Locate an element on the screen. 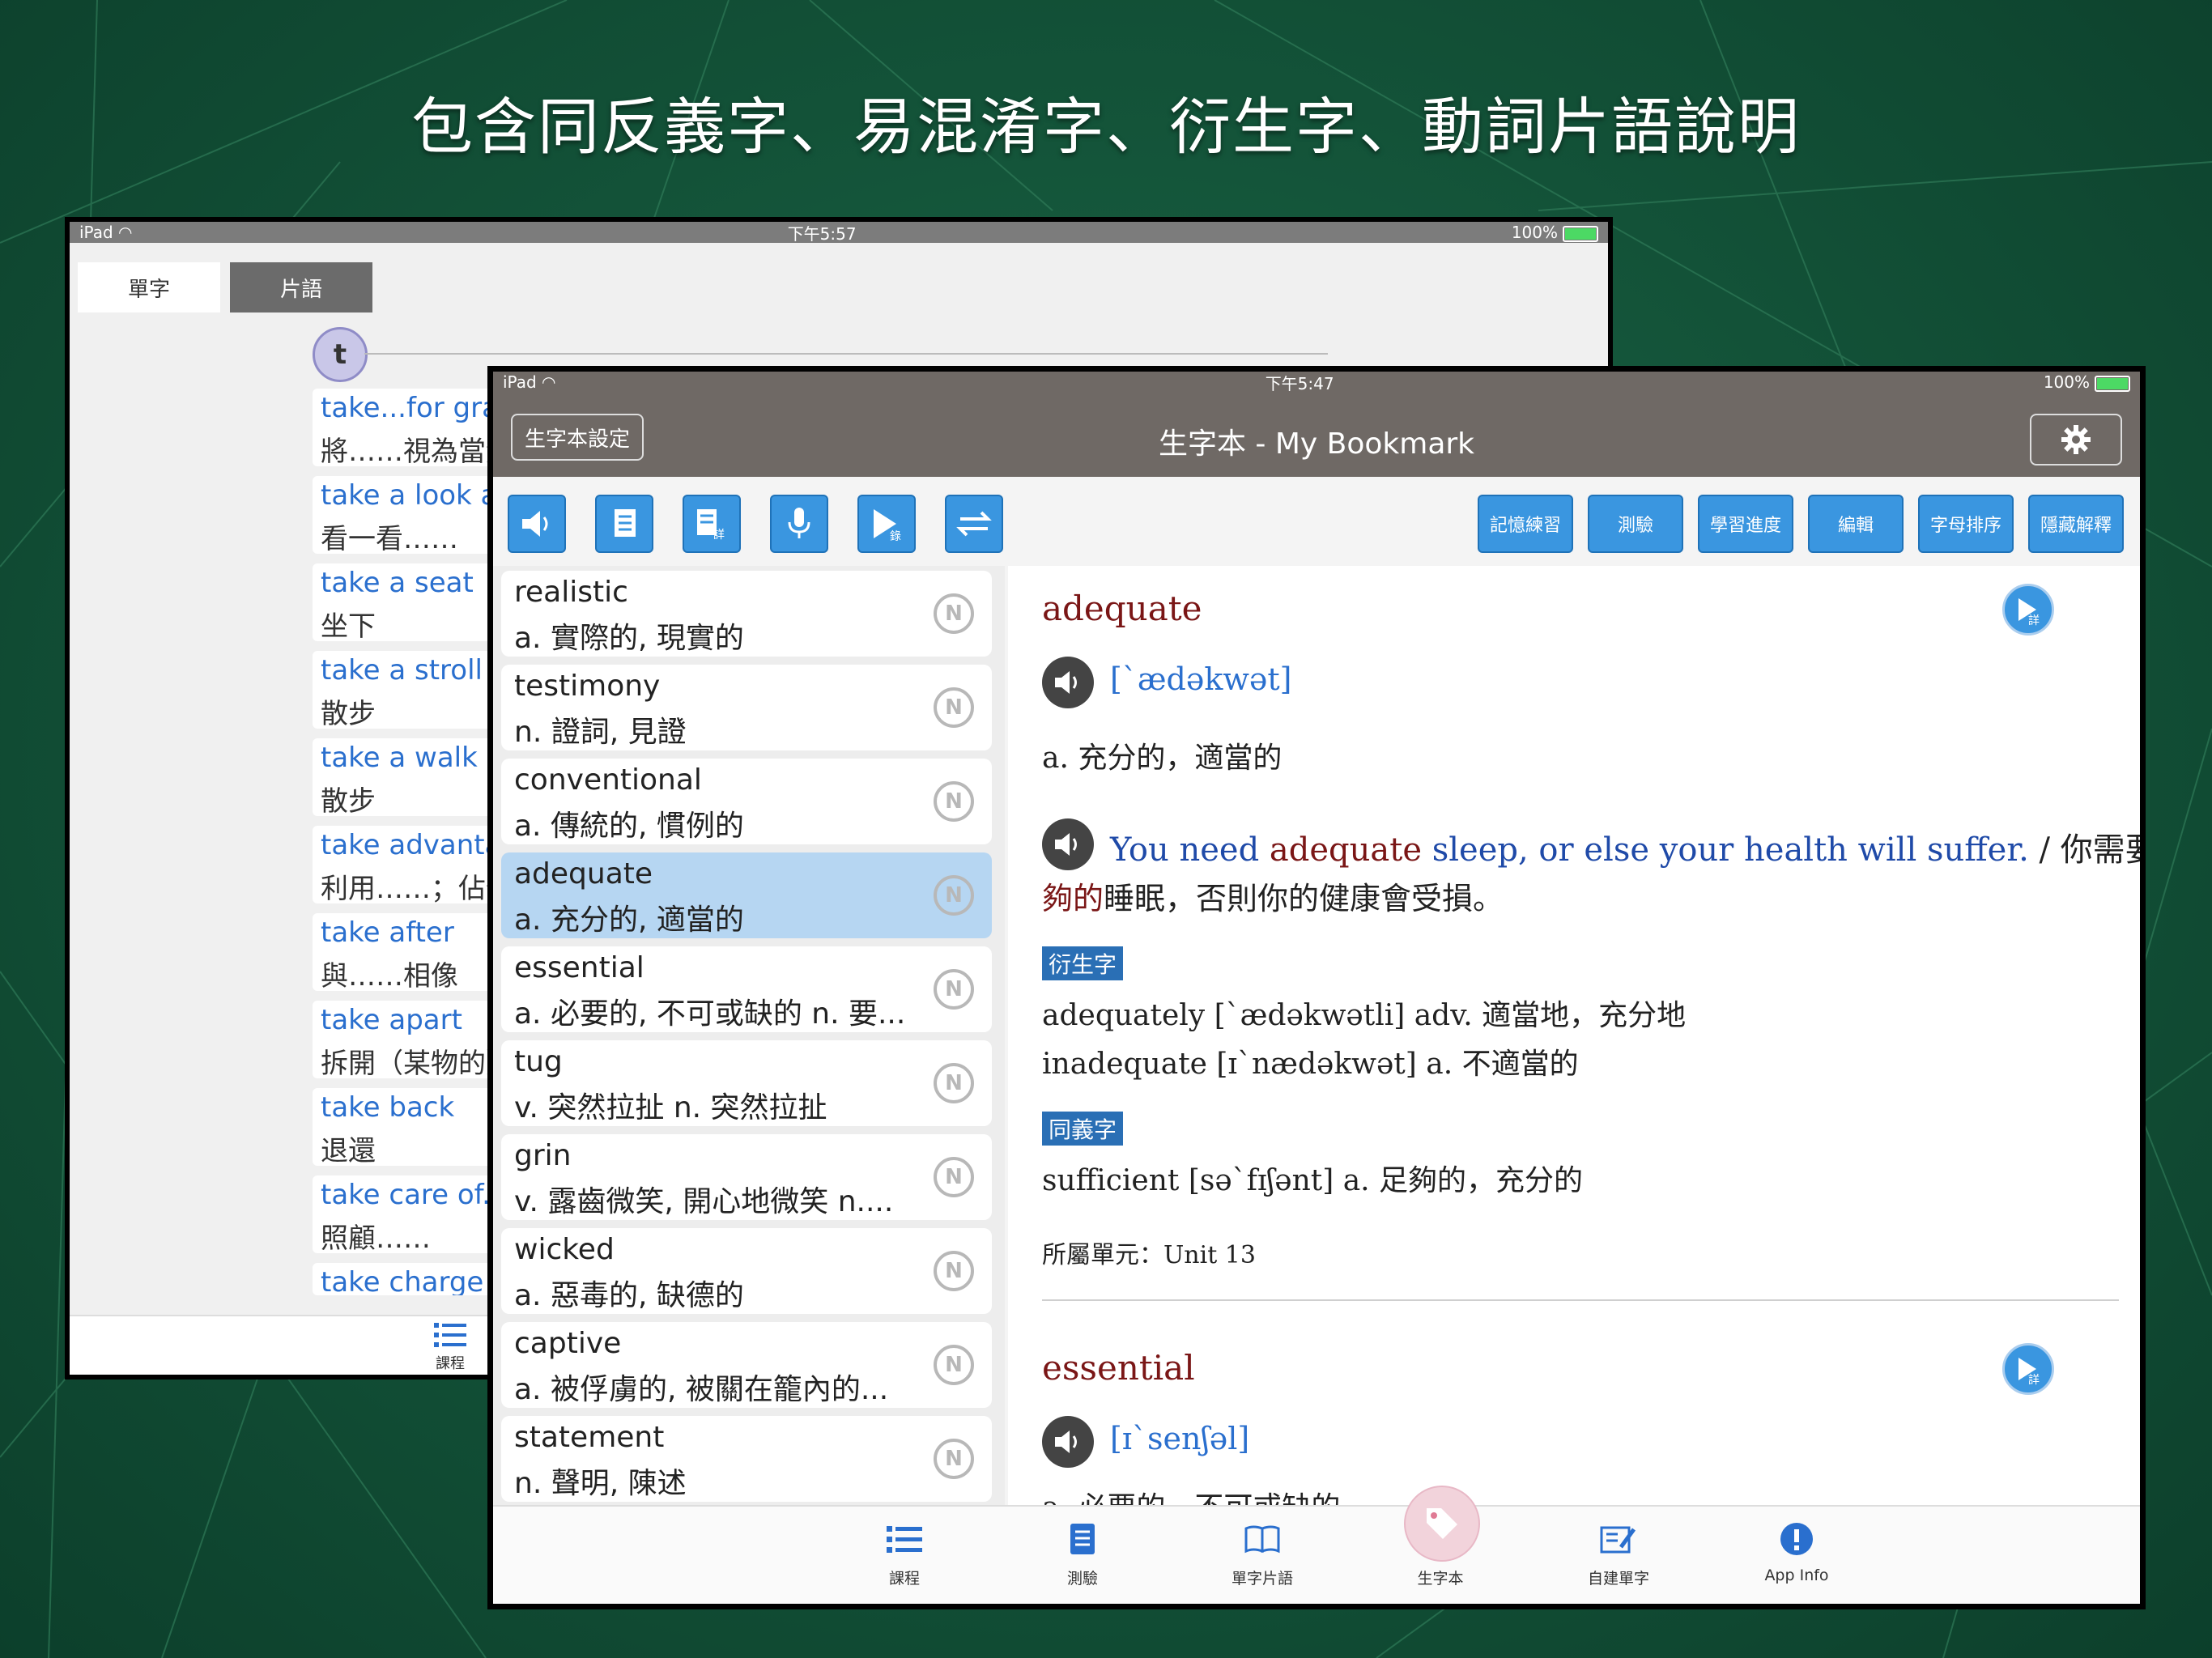 The image size is (2212, 1658). gear-icon is located at coordinates (2076, 439).